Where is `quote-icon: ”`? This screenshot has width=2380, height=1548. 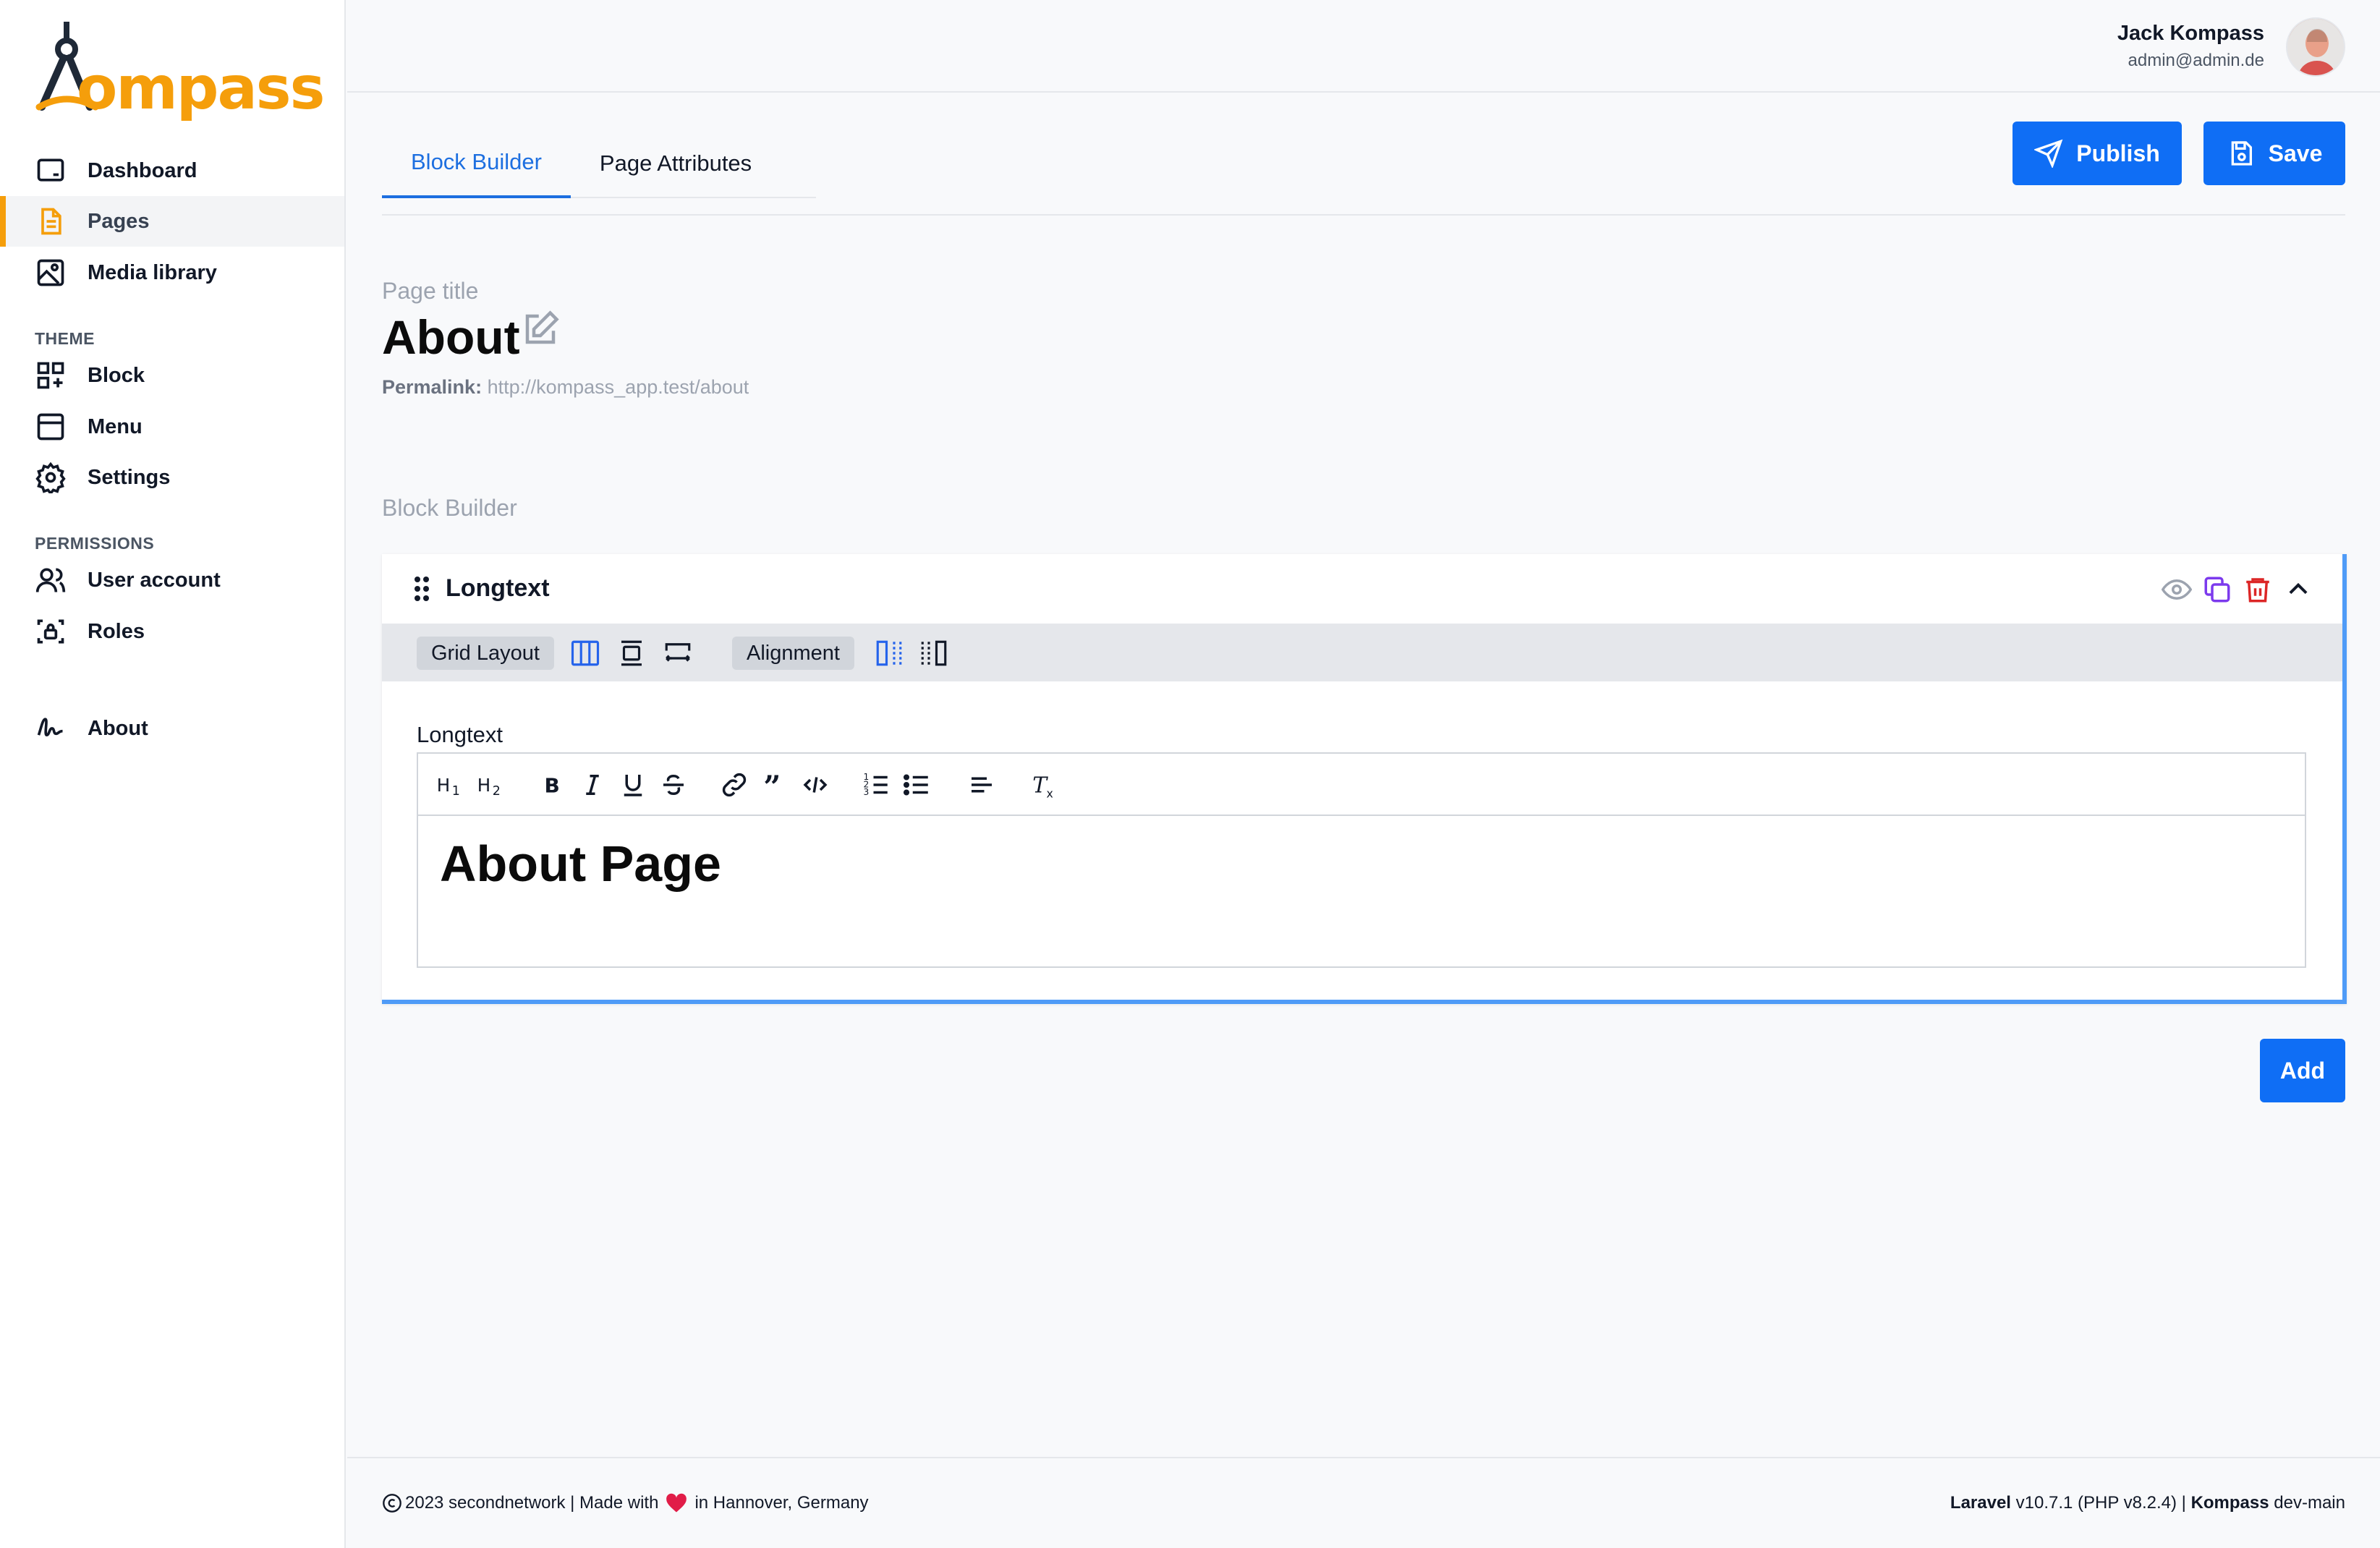
quote-icon: ” is located at coordinates (775, 785).